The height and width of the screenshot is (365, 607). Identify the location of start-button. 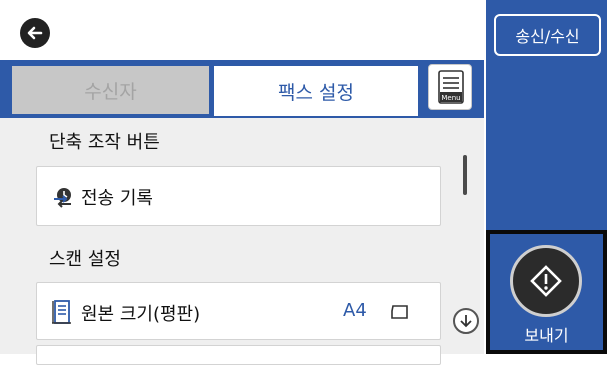
(546, 281).